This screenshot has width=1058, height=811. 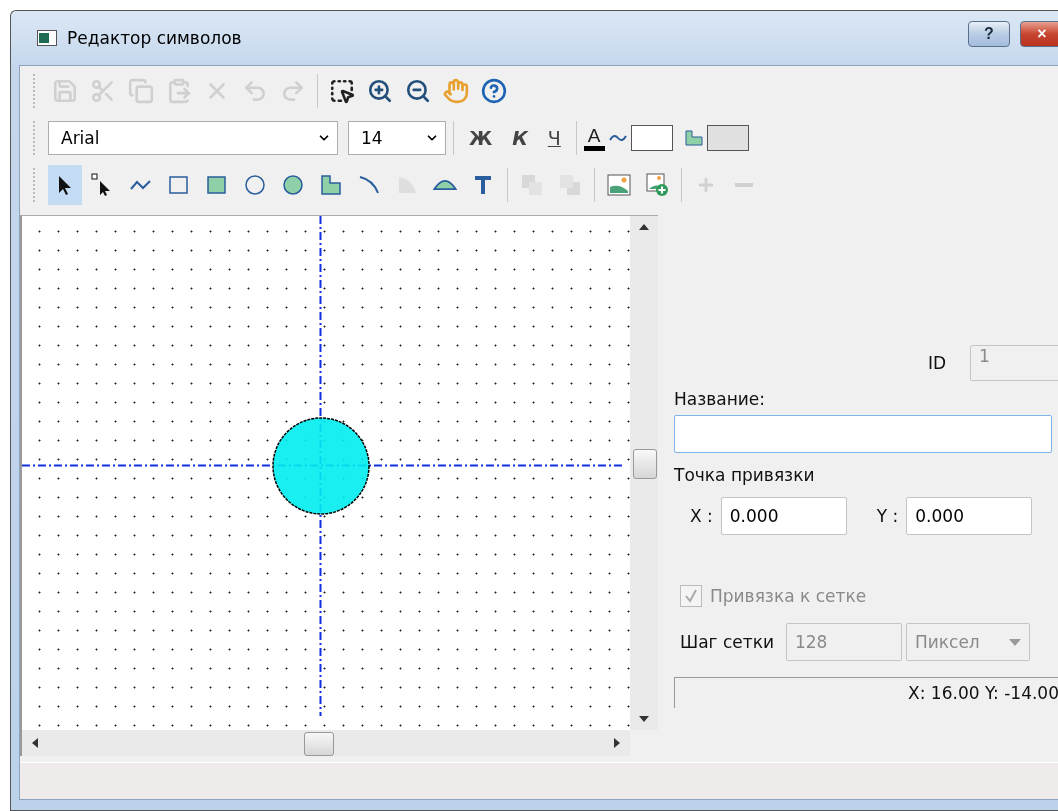 I want to click on font-dropdown: Arial, so click(x=193, y=138).